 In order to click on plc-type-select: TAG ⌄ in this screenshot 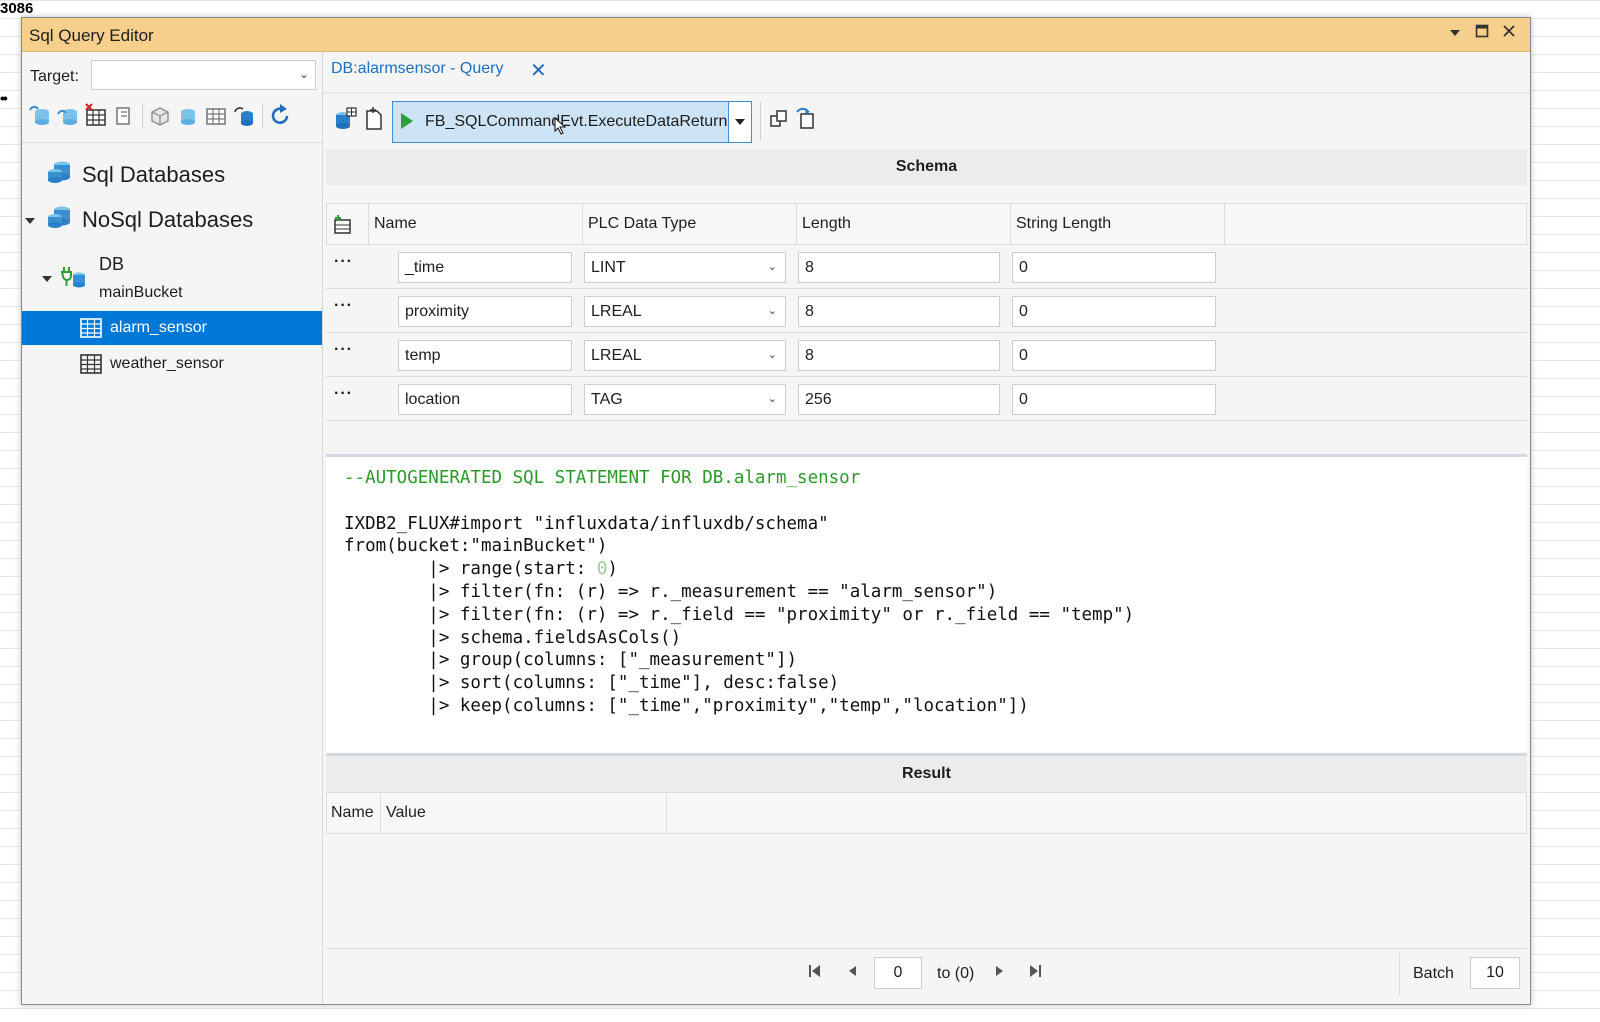, I will do `click(685, 399)`.